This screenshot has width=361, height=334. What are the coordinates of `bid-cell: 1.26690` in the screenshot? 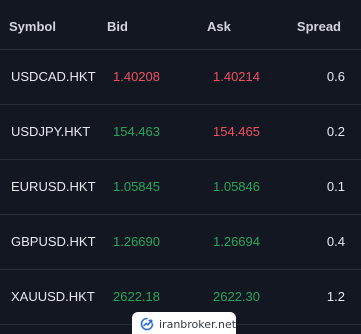 It's located at (136, 241).